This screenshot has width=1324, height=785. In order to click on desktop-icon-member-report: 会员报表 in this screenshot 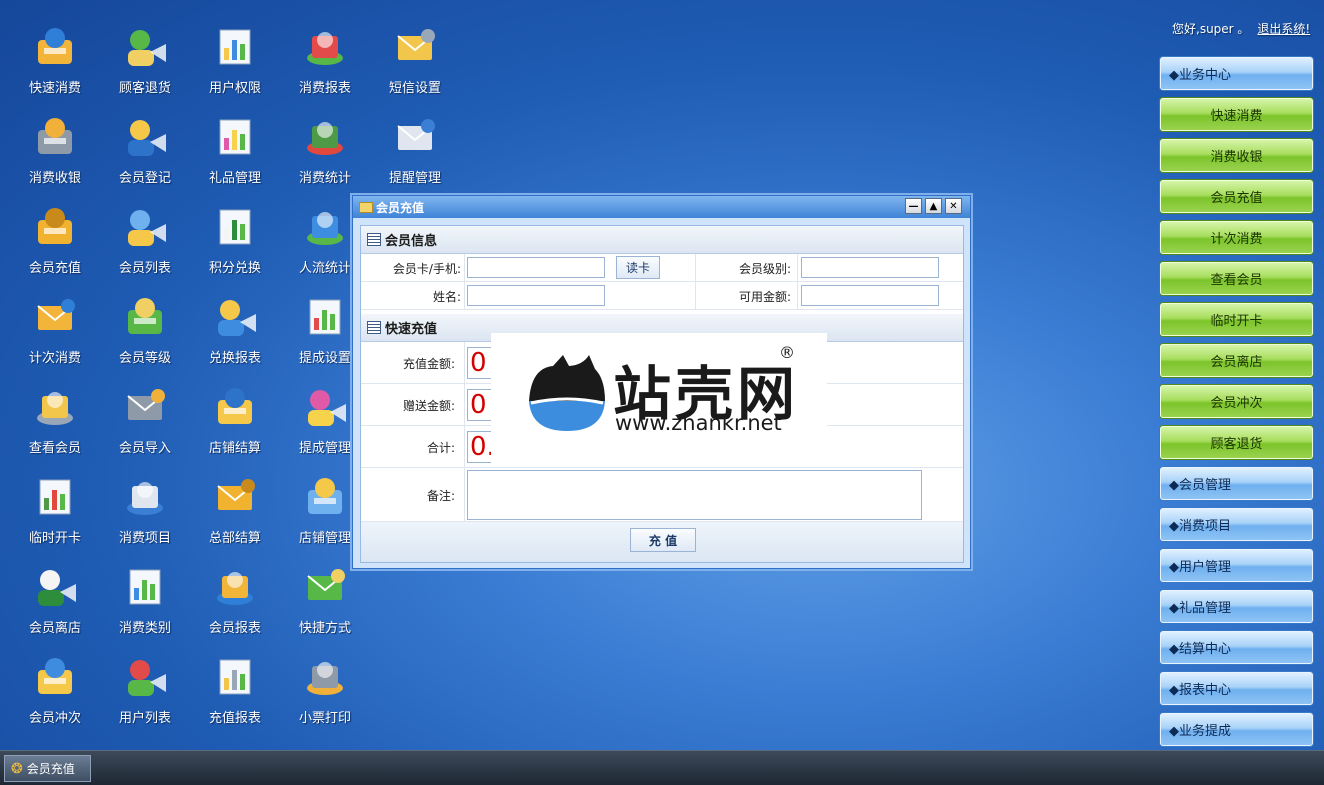, I will do `click(235, 602)`.